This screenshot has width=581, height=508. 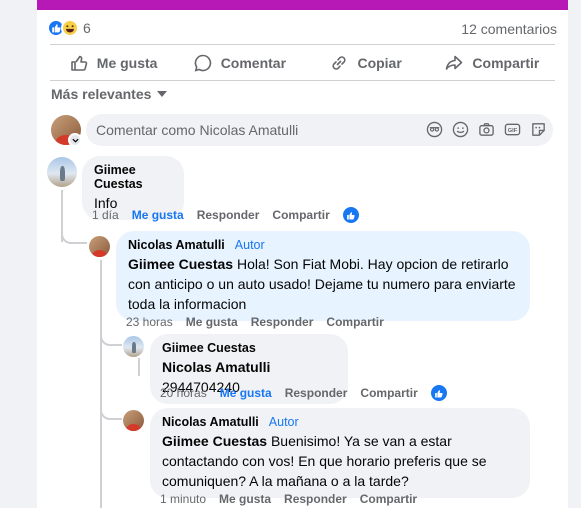 I want to click on comment-meta: 1 minuto Me gusta Responder Compartir, so click(x=288, y=499).